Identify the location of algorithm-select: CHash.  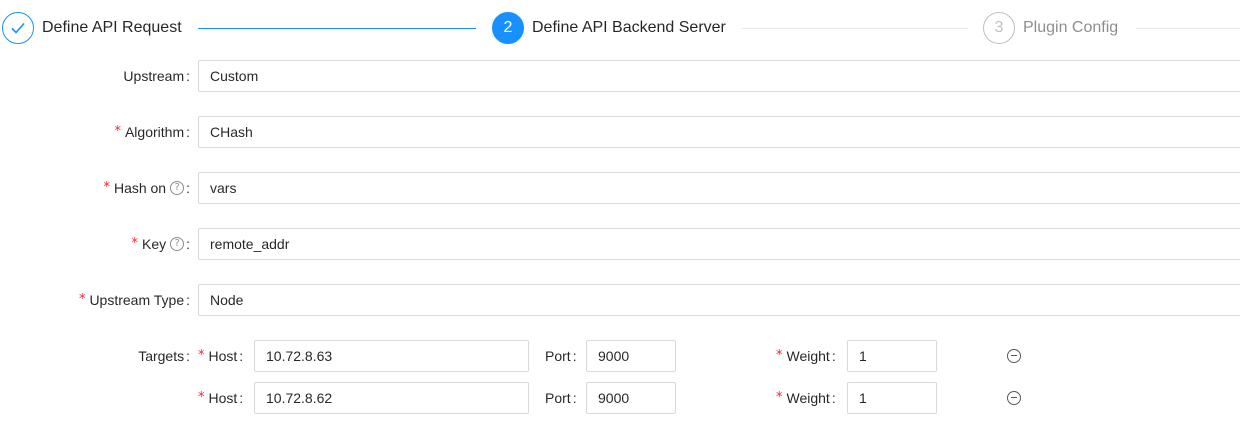
(719, 132).